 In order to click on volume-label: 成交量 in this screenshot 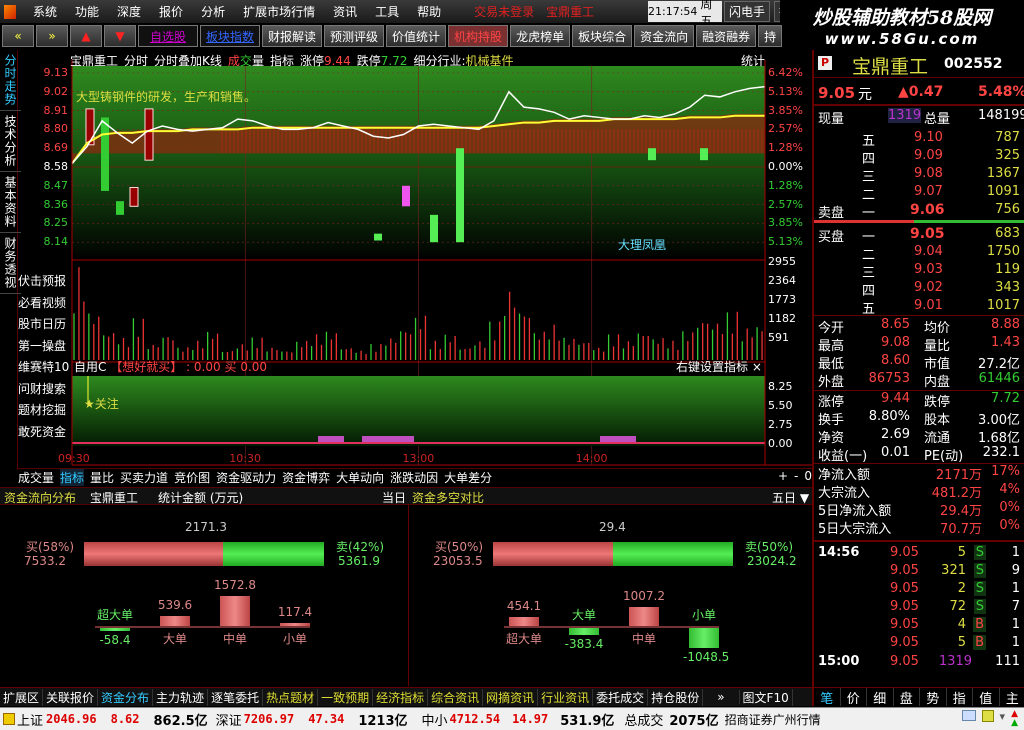, I will do `click(246, 60)`.